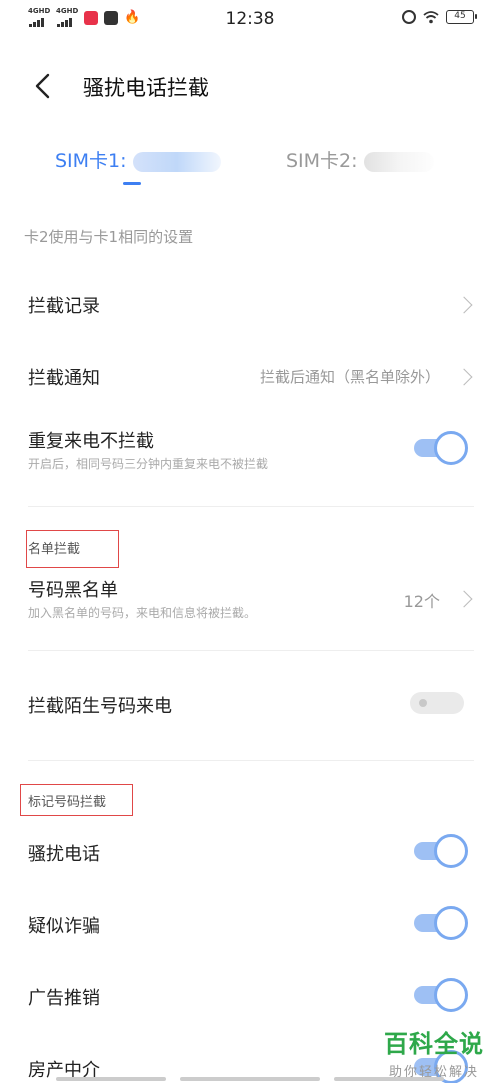 This screenshot has width=500, height=1083. I want to click on repeat-call-toggle, so click(441, 448).